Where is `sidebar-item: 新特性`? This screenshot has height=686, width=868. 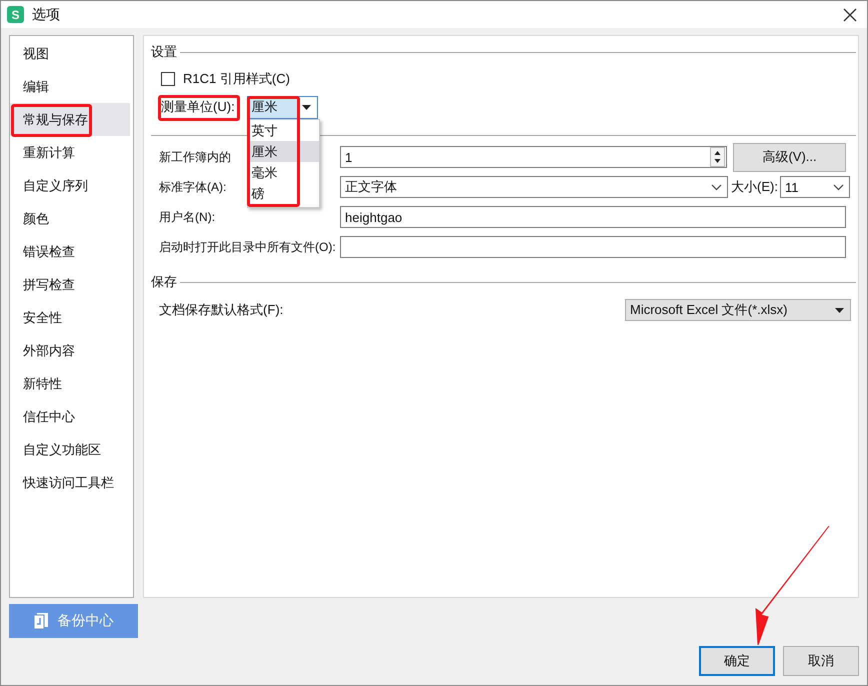 sidebar-item: 新特性 is located at coordinates (70, 383).